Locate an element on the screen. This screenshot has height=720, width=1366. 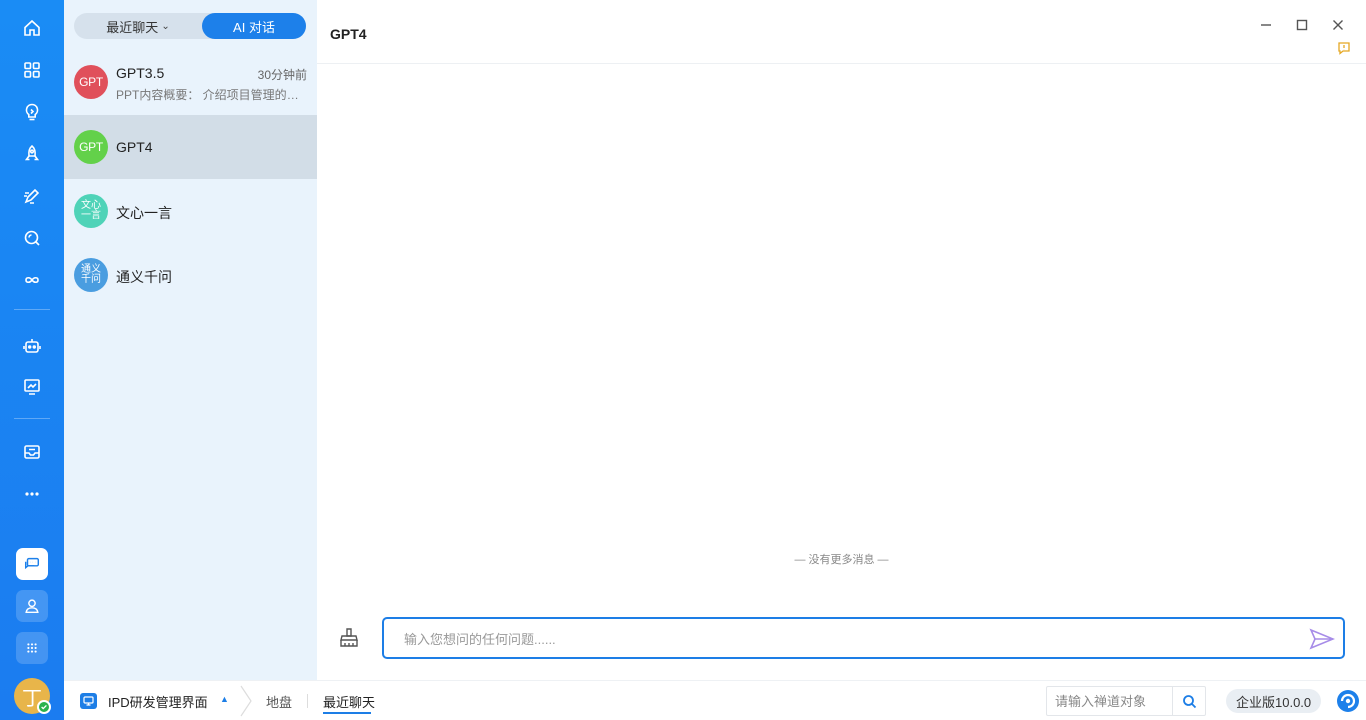
zentao-logo-icon is located at coordinates (1348, 701).